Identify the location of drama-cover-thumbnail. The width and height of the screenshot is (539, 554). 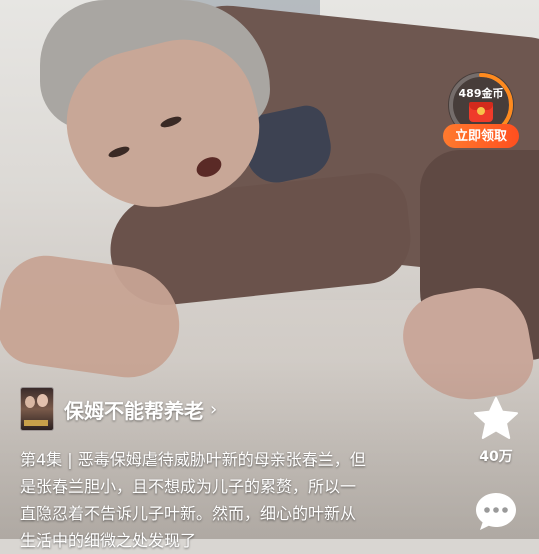
(37, 409).